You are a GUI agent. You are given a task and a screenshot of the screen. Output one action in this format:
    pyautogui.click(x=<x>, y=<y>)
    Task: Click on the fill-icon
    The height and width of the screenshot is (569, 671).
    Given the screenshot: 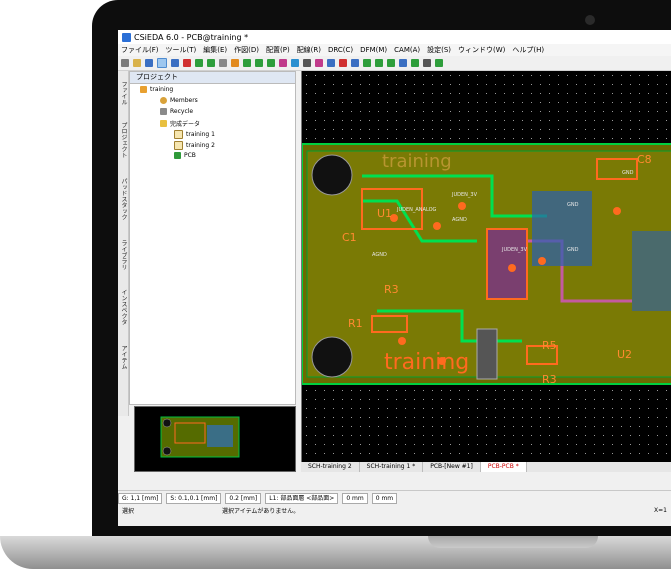 What is the action you would take?
    pyautogui.click(x=391, y=63)
    